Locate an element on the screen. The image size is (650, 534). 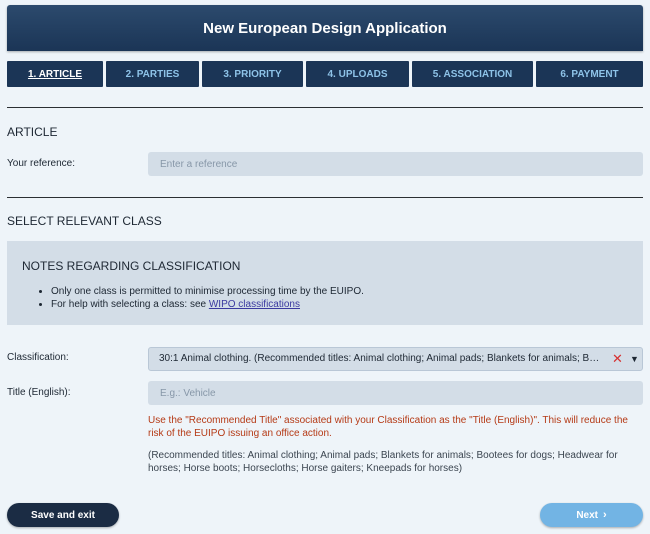
page-header: New European Design Application is located at coordinates (325, 28).